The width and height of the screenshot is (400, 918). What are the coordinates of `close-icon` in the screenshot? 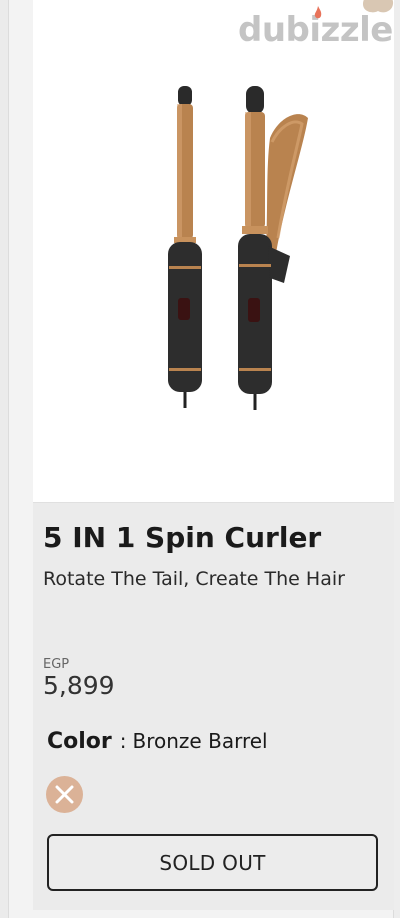 It's located at (64, 794).